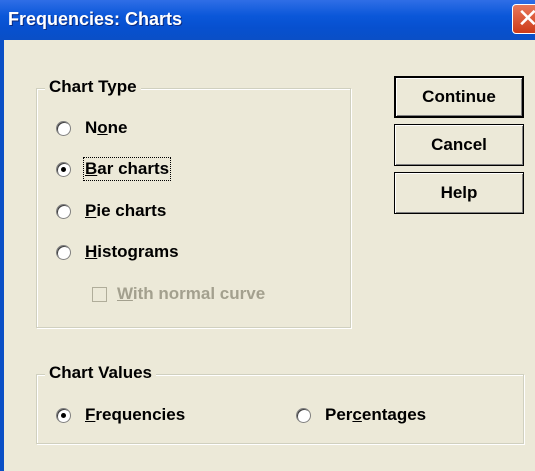 This screenshot has width=535, height=471. I want to click on close-button: ✕, so click(523, 18).